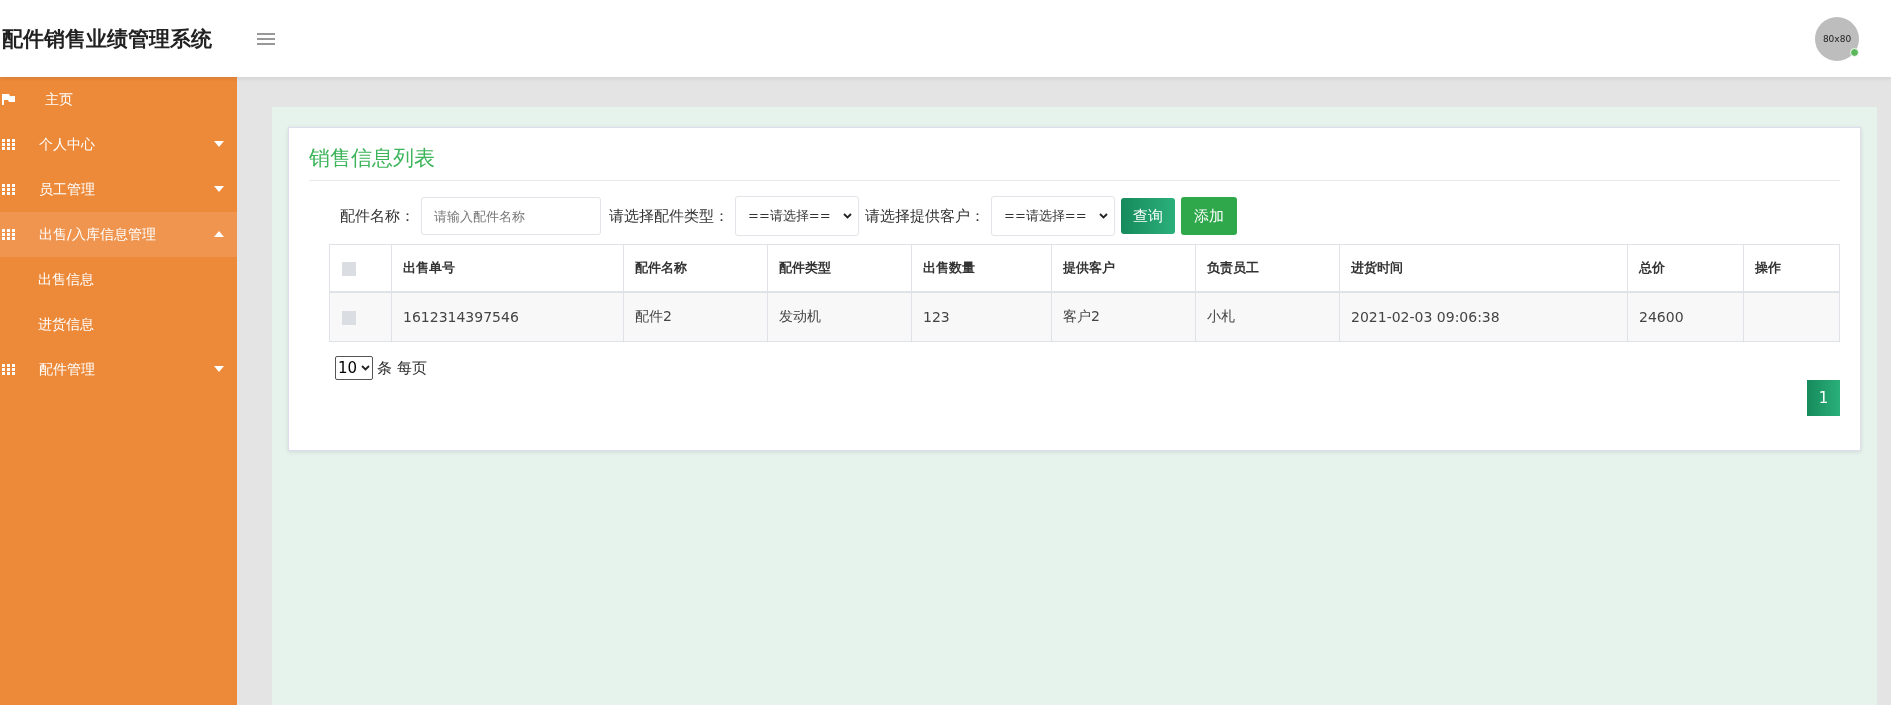 This screenshot has height=705, width=1891. Describe the element at coordinates (1854, 52) in the screenshot. I see `online-status-dot` at that location.